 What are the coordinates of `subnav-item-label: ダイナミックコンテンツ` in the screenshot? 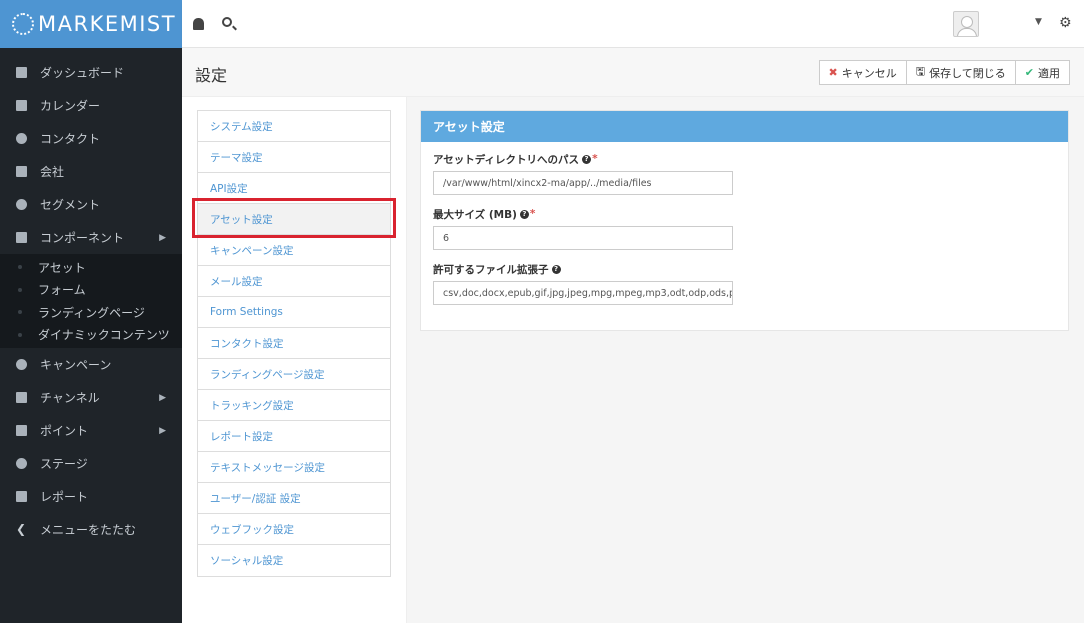 It's located at (104, 335).